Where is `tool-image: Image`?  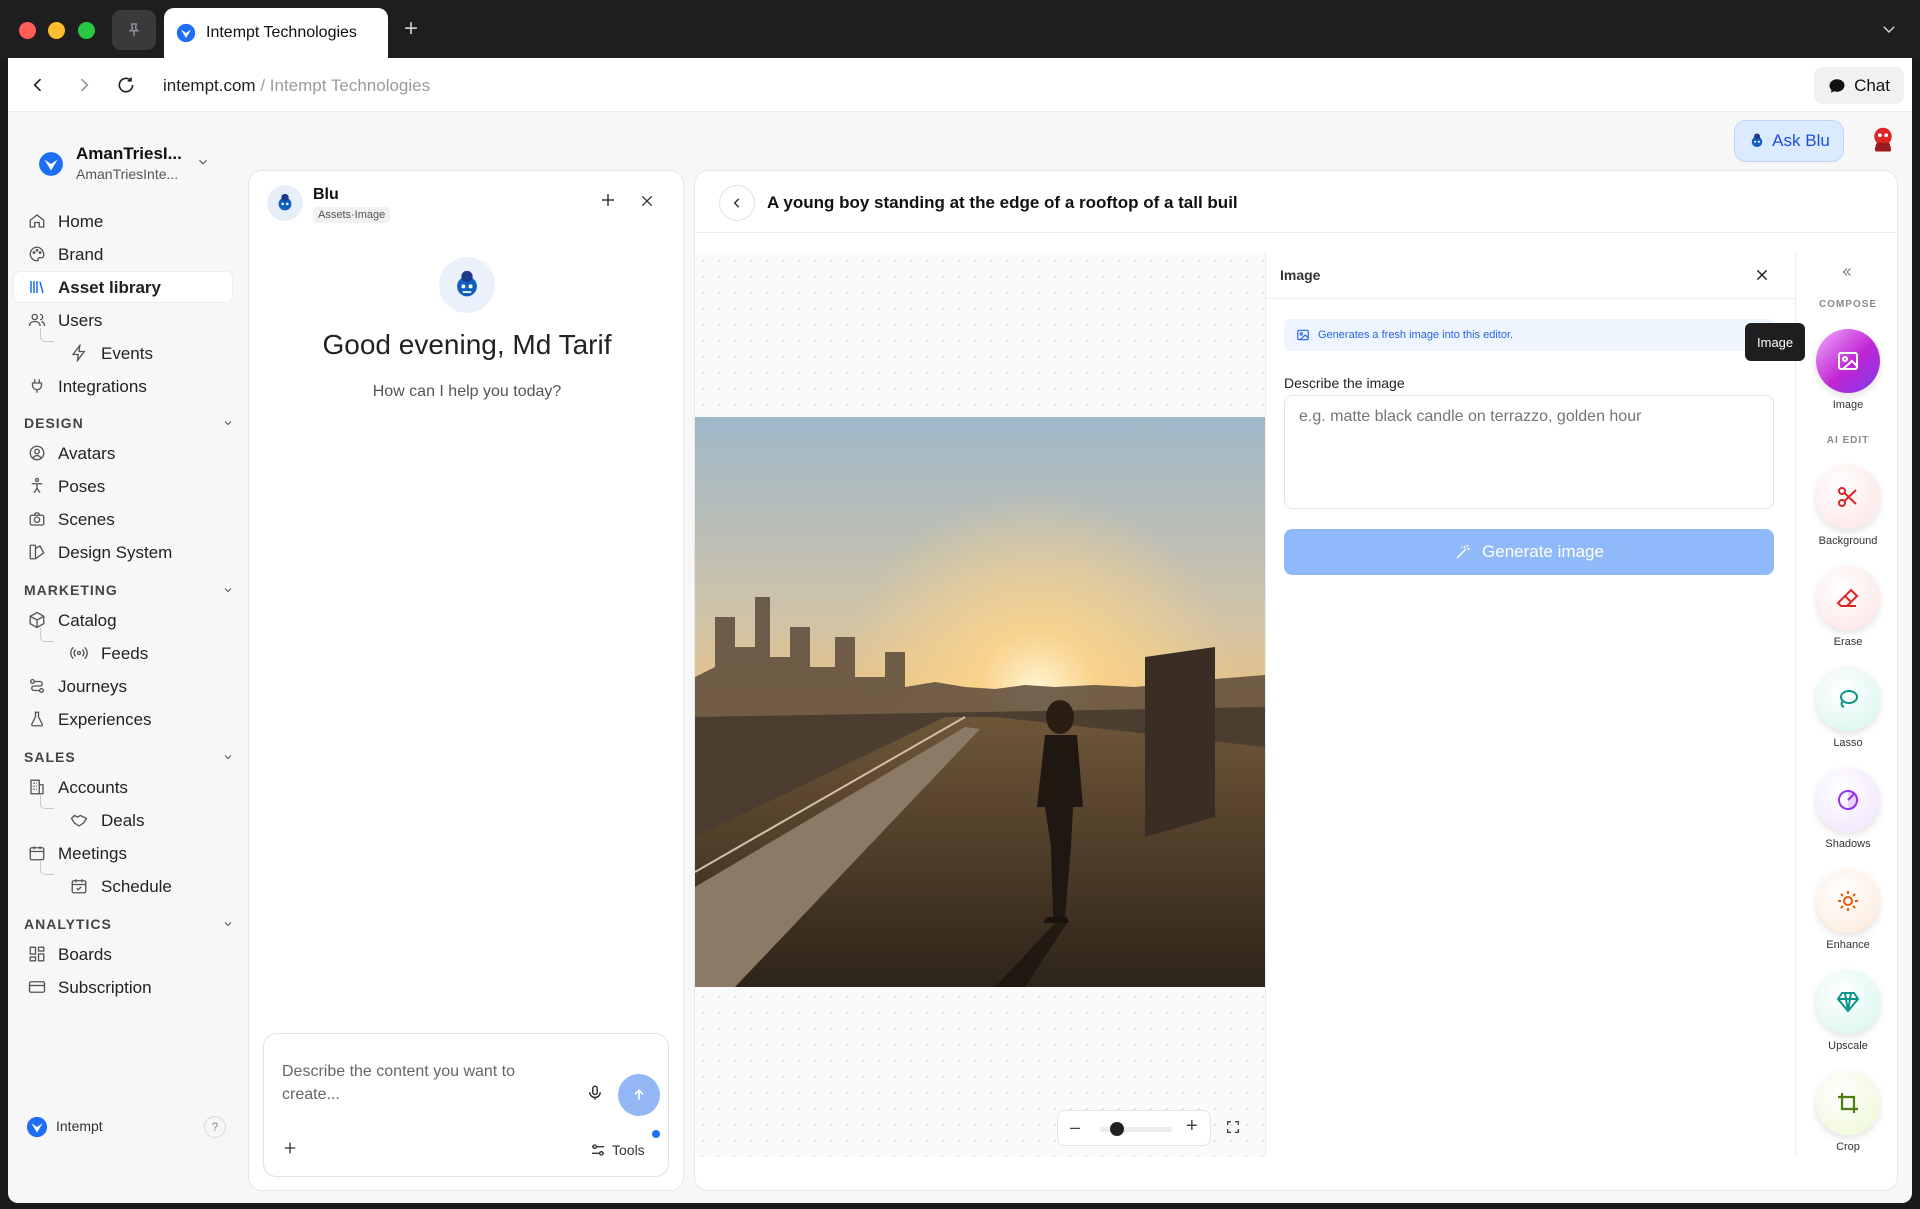 tool-image: Image is located at coordinates (1848, 370).